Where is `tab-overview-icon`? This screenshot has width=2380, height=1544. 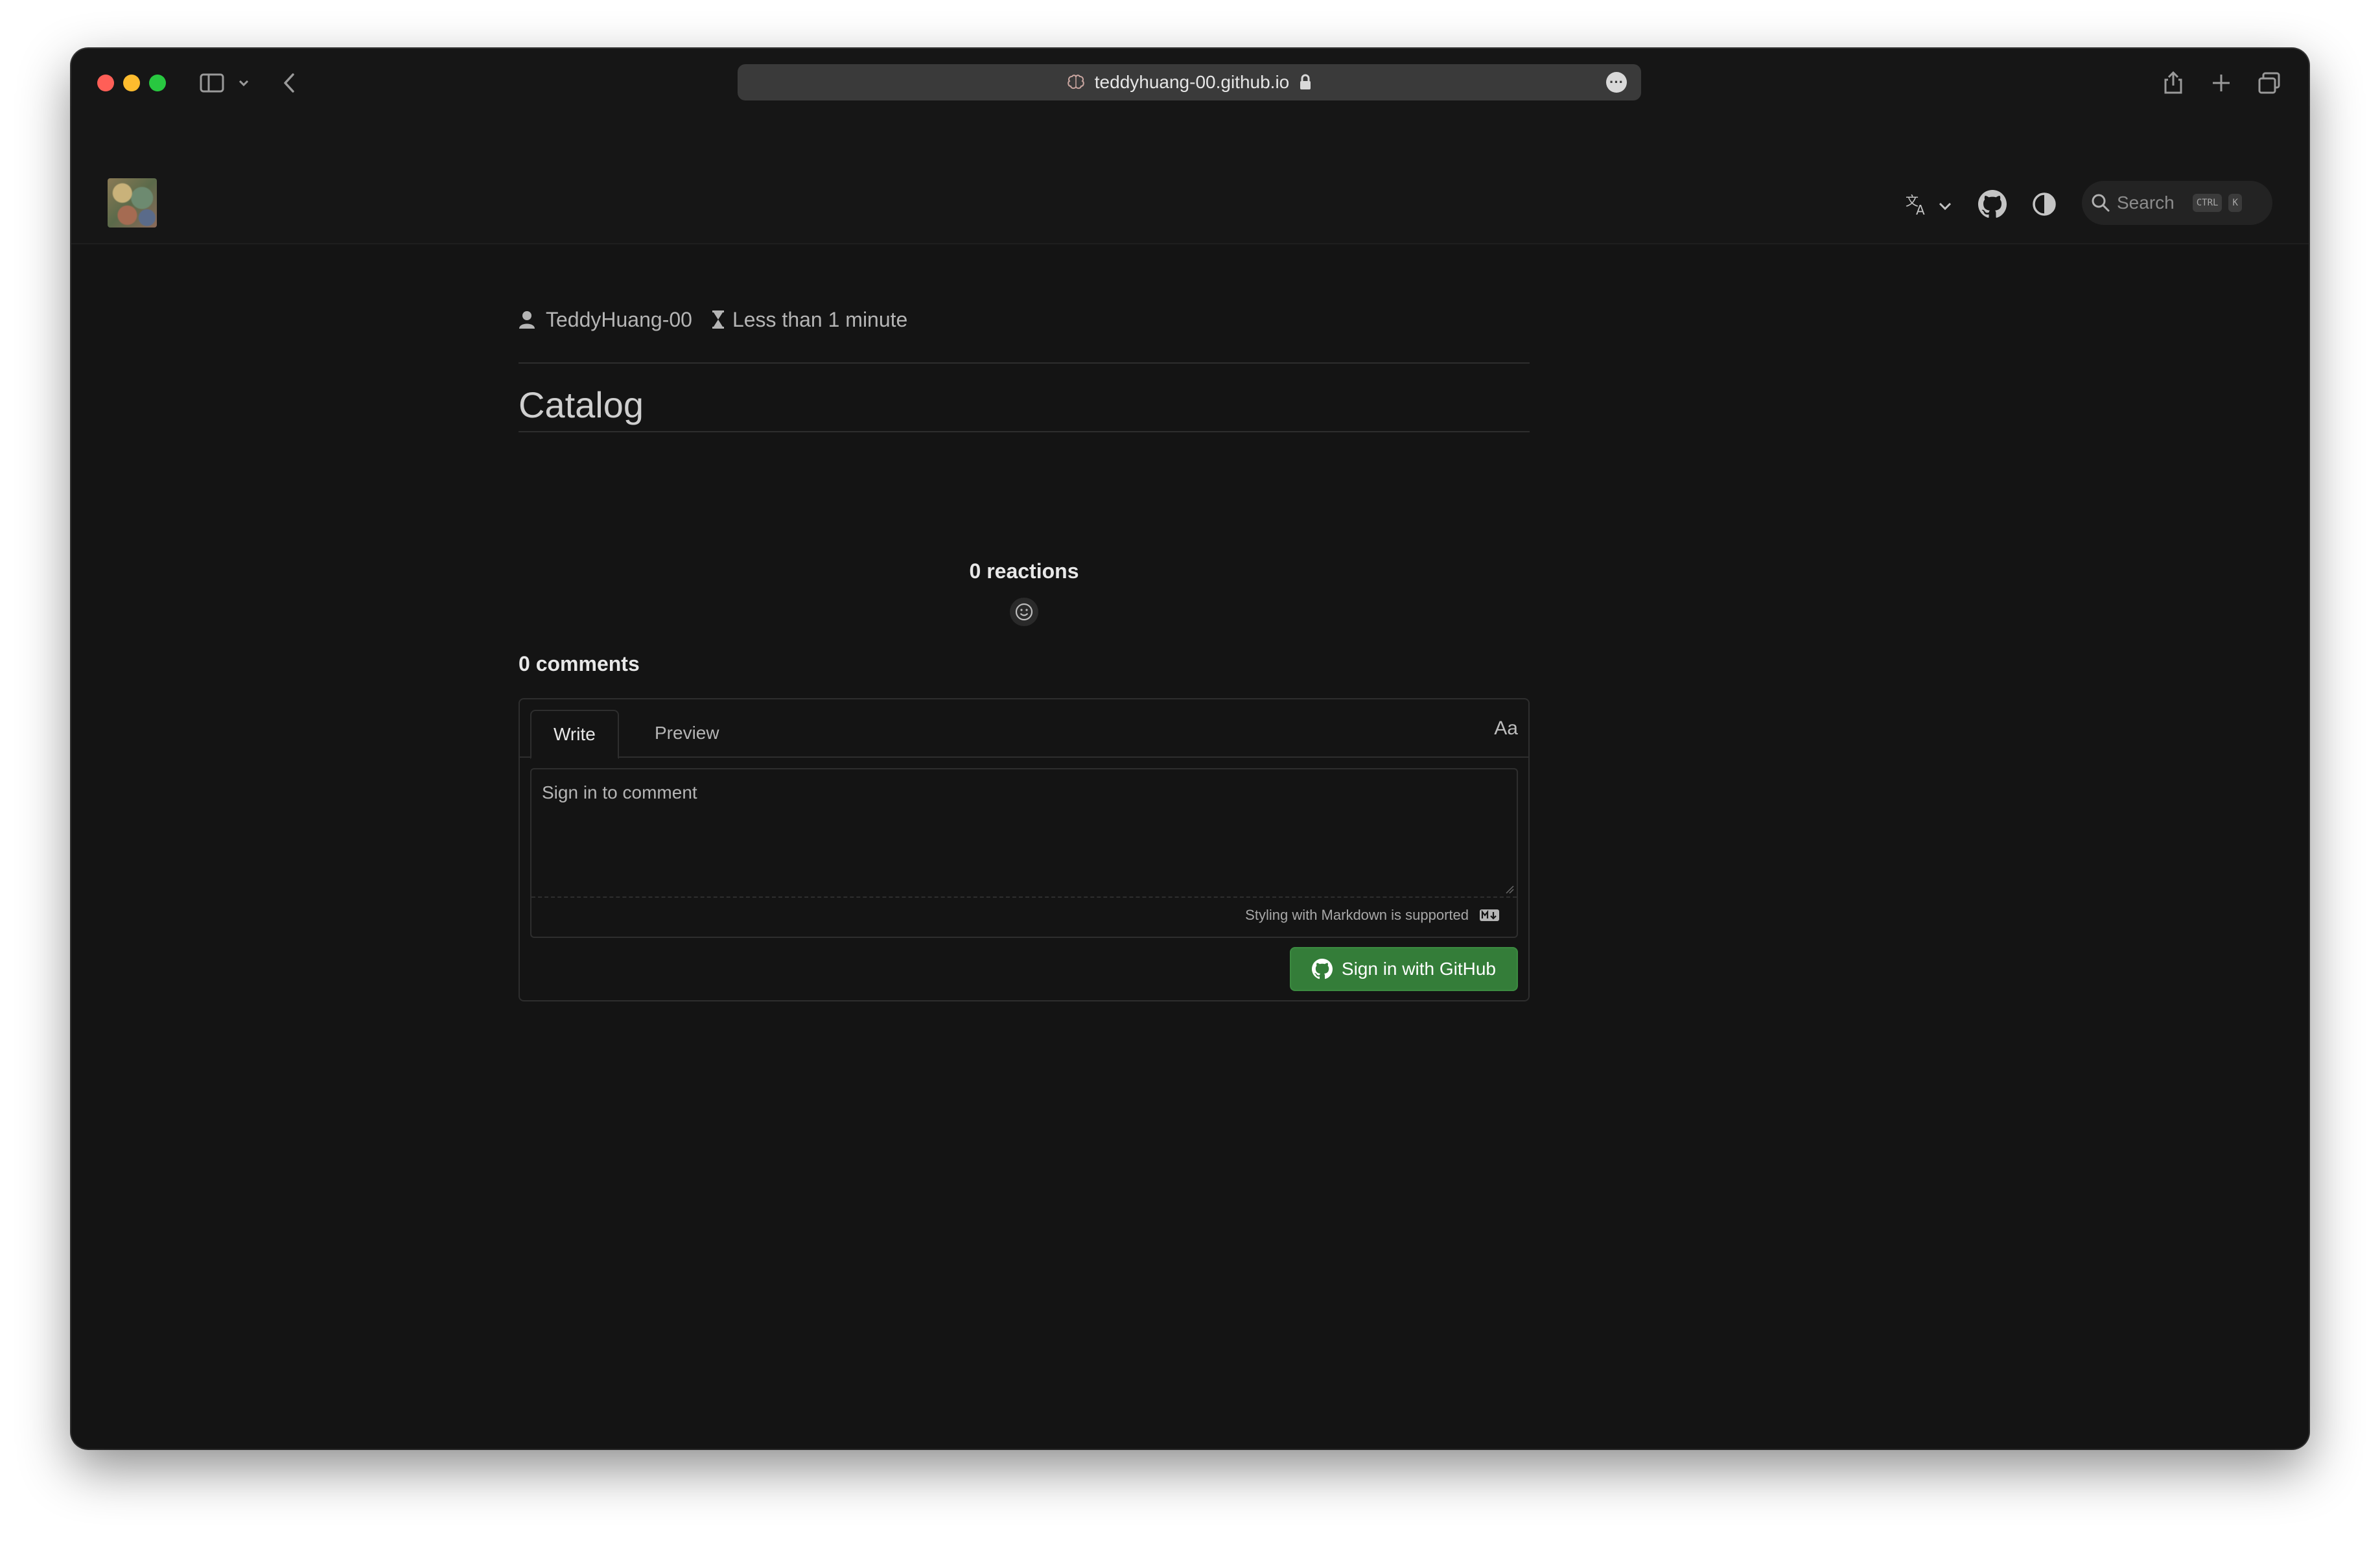
tab-overview-icon is located at coordinates (2269, 83).